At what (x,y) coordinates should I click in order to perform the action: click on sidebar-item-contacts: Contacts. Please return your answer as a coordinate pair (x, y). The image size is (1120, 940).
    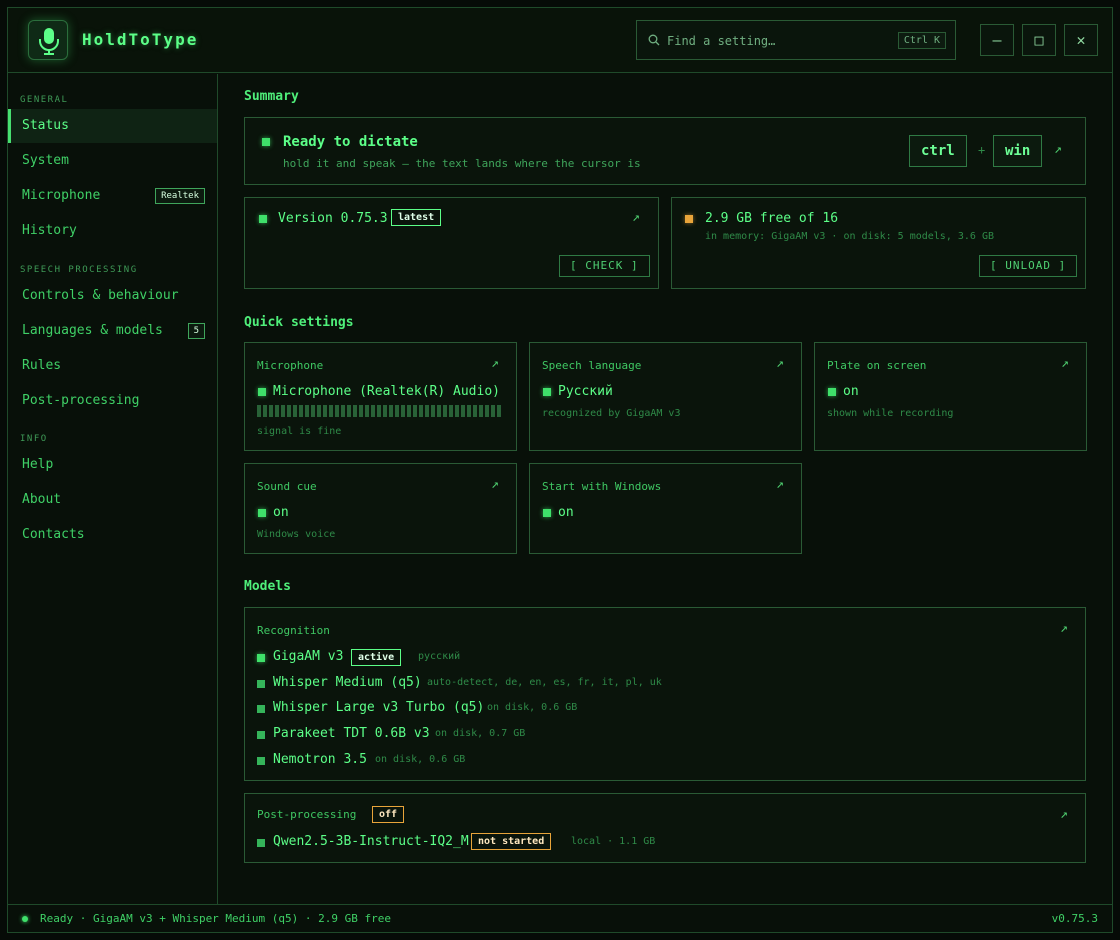
    Looking at the image, I should click on (112, 535).